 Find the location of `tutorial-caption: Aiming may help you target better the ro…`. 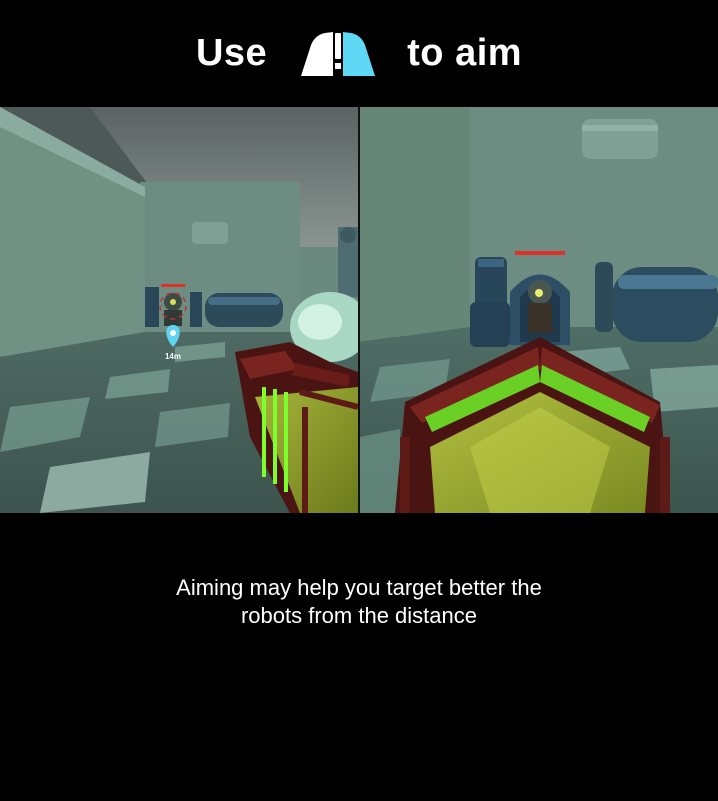

tutorial-caption: Aiming may help you target better the ro… is located at coordinates (359, 602).